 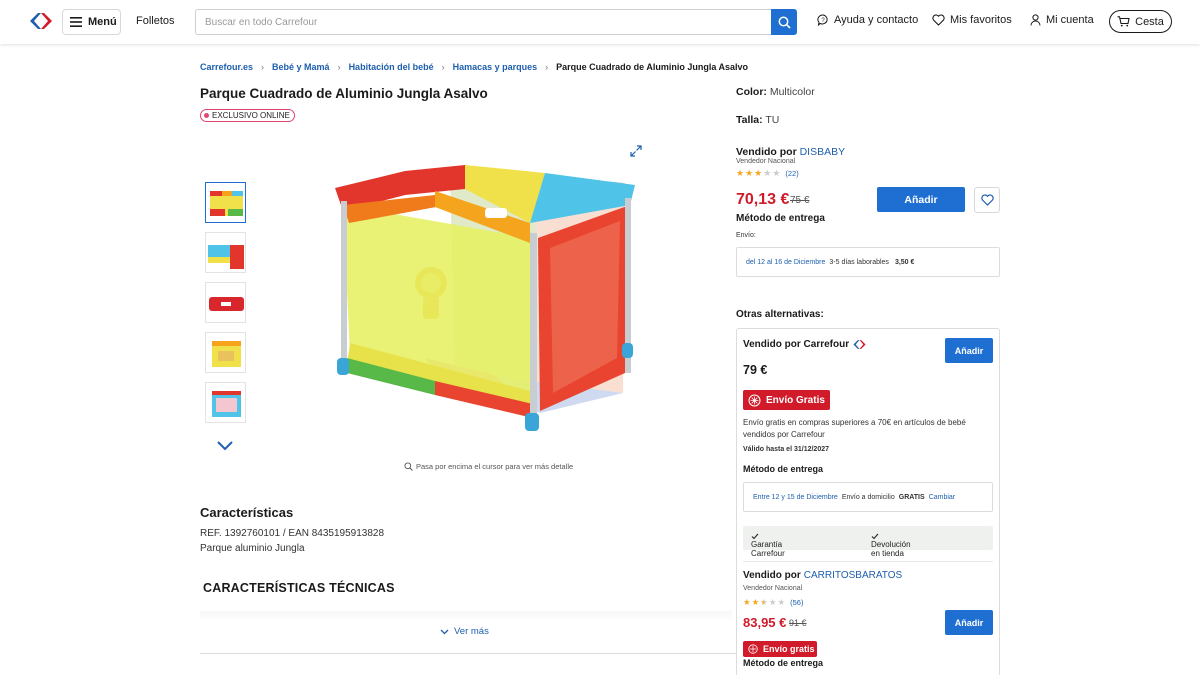 I want to click on account-link: Mi cuenta, so click(x=1062, y=20).